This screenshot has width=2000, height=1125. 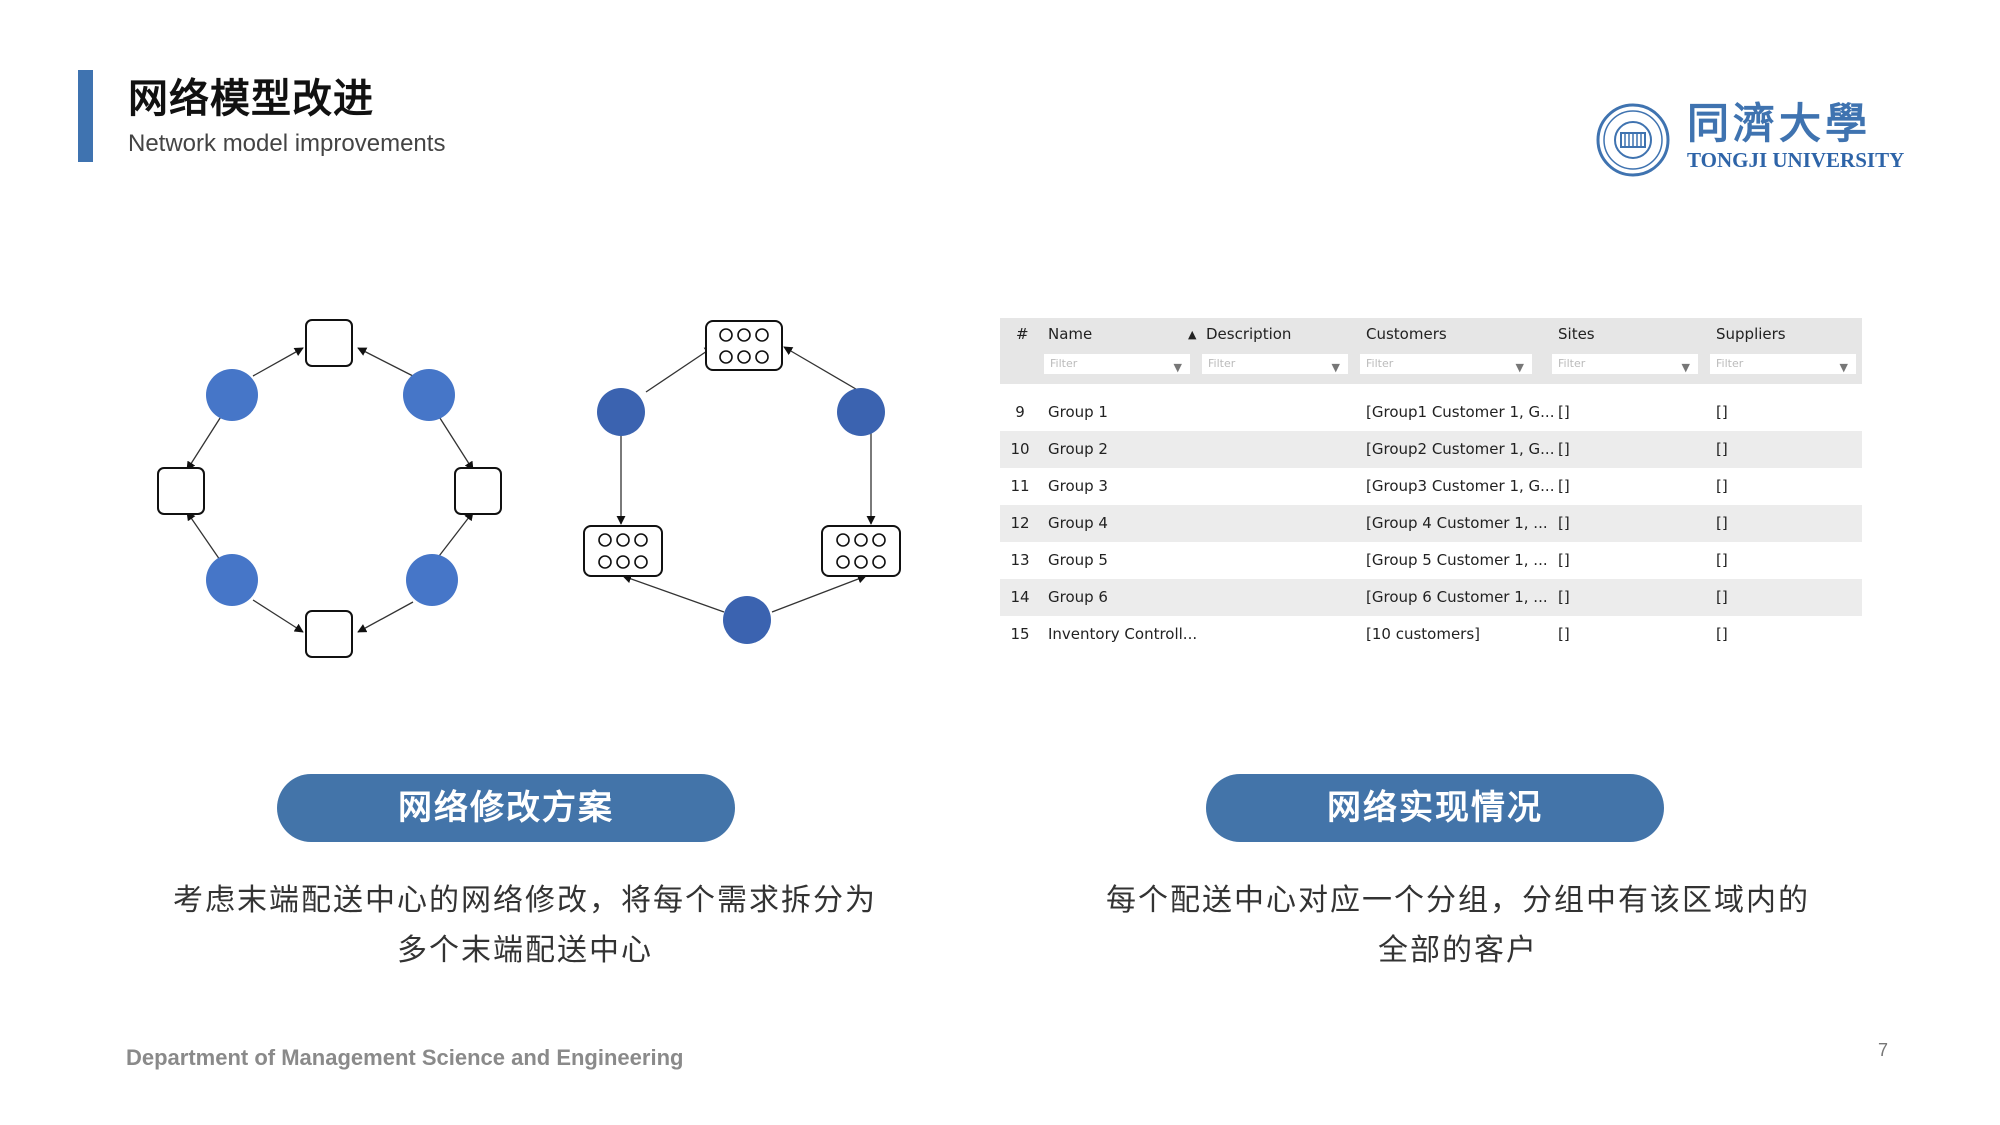 What do you see at coordinates (1779, 123) in the screenshot?
I see `university-name-cn: 同濟大學` at bounding box center [1779, 123].